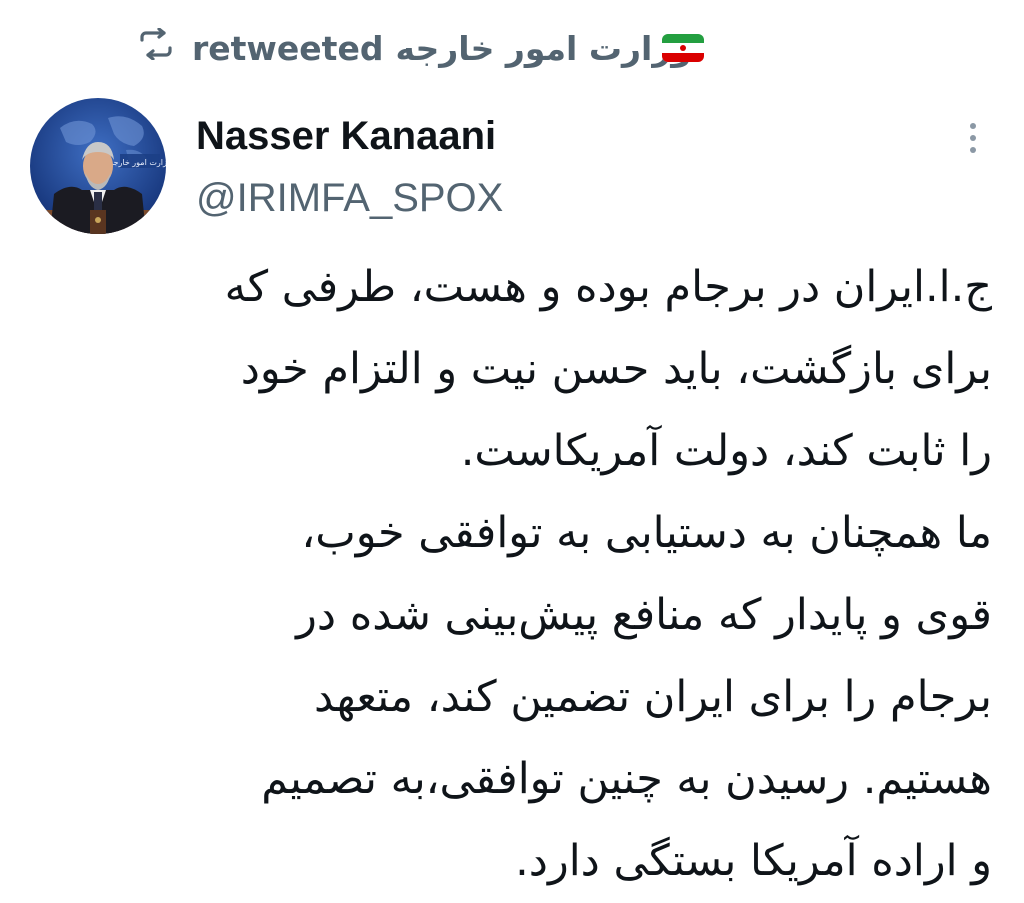  Describe the element at coordinates (646, 533) in the screenshot. I see `tweet-line: ما همچنان به دستیابی به توافقی خوب،` at that location.